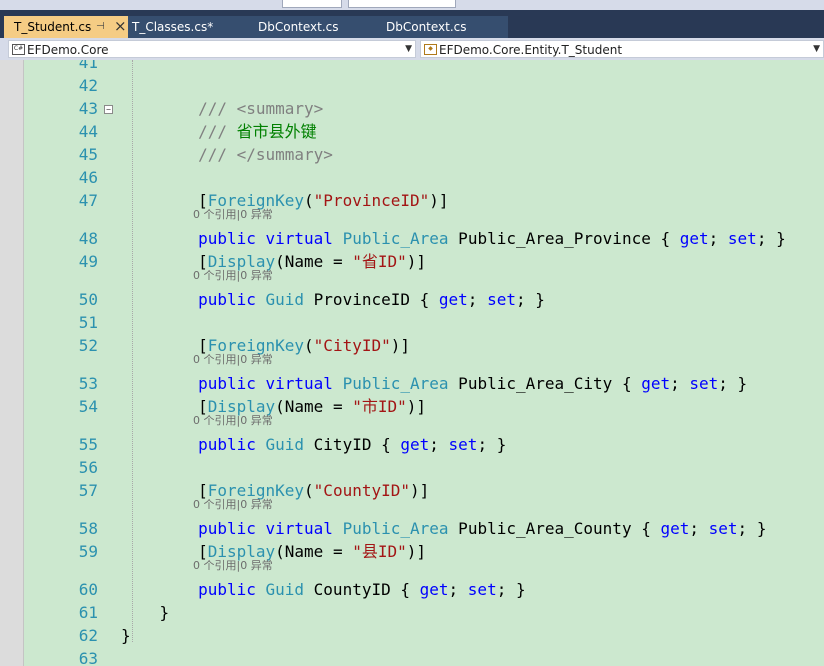 This screenshot has height=666, width=824. Describe the element at coordinates (531, 50) in the screenshot. I see `type-name: EFDemo.Core.Entity.T_Student` at that location.